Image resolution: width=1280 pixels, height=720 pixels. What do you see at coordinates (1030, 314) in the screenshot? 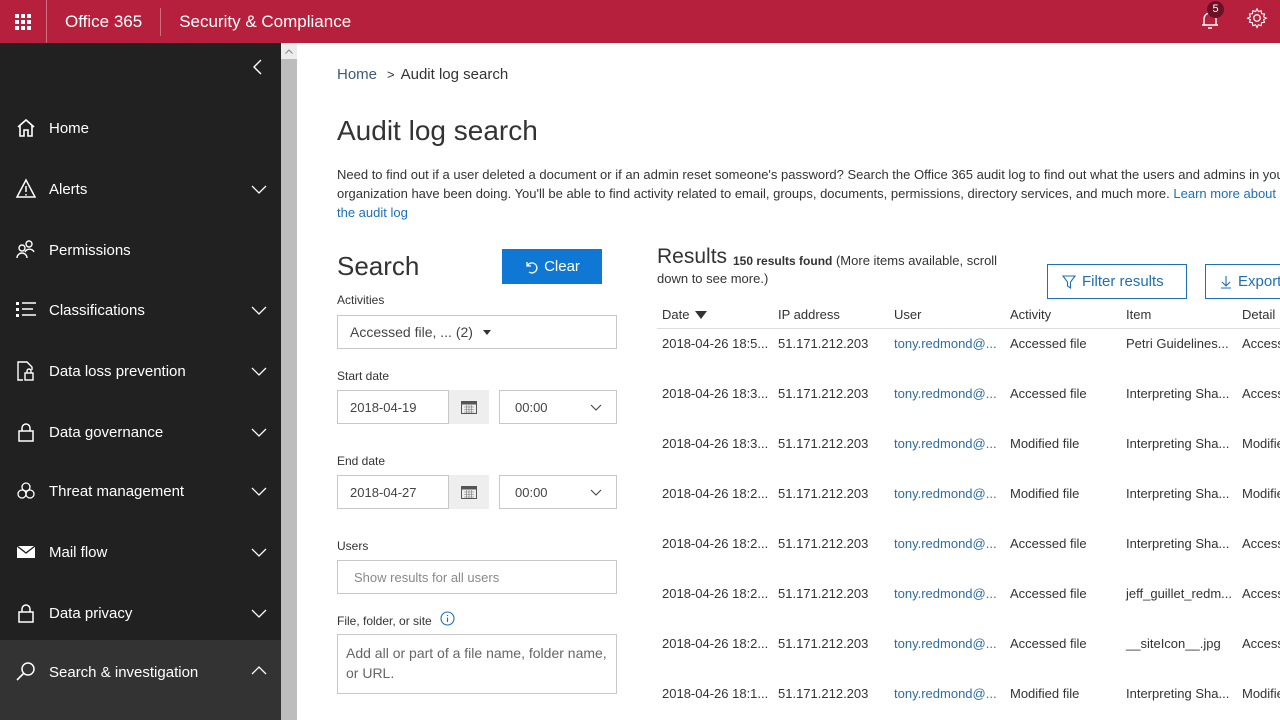
I see `column-header-activity: Activity` at bounding box center [1030, 314].